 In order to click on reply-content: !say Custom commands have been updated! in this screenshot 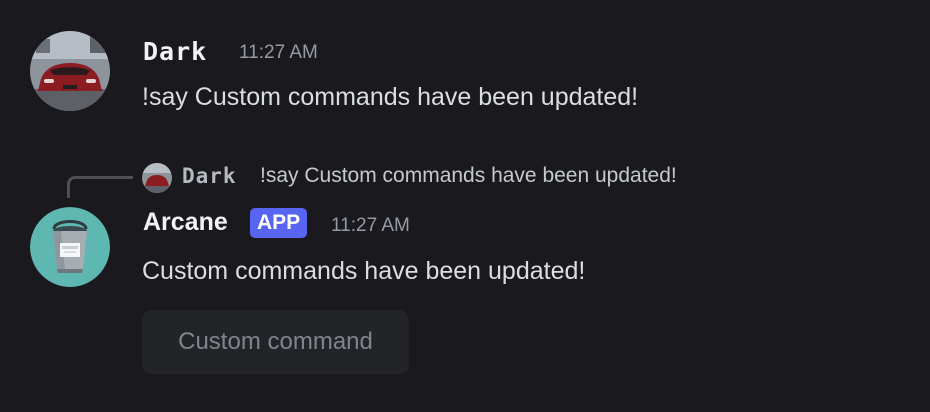, I will do `click(468, 176)`.